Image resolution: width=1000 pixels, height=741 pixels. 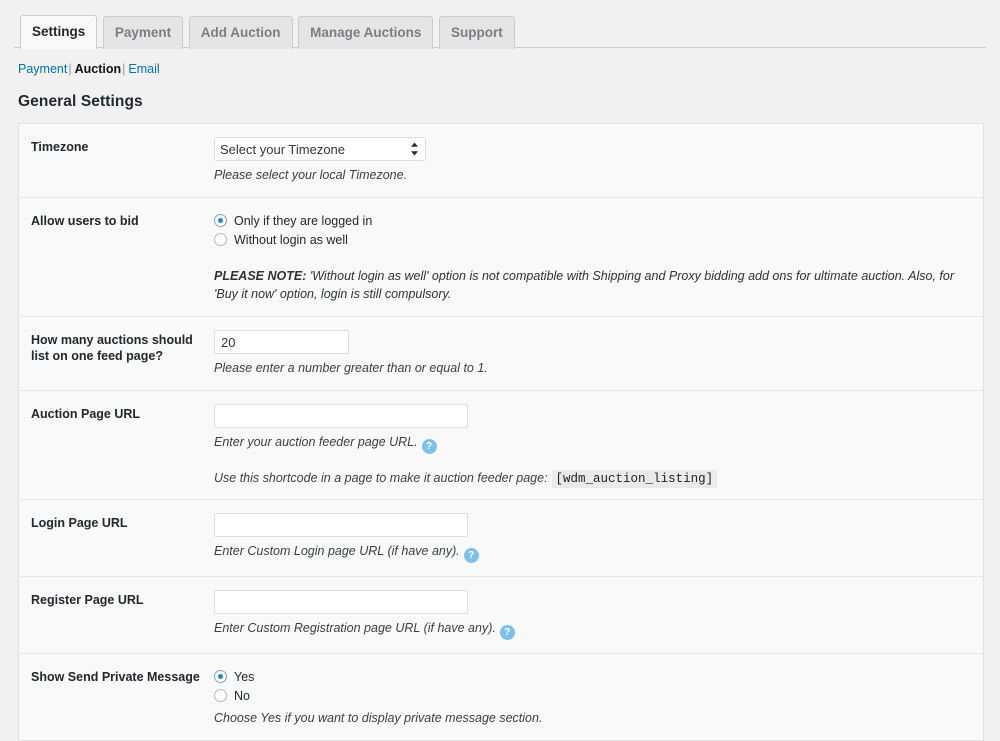 I want to click on subnav-link-auction: Auction, so click(x=98, y=69).